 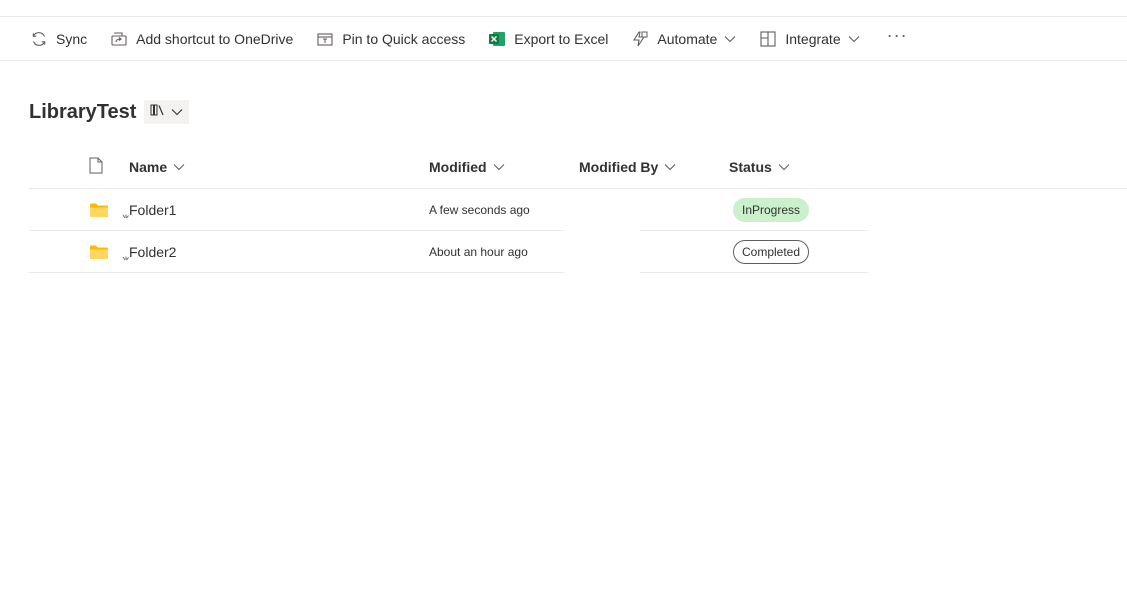 I want to click on pin-icon, so click(x=325, y=39).